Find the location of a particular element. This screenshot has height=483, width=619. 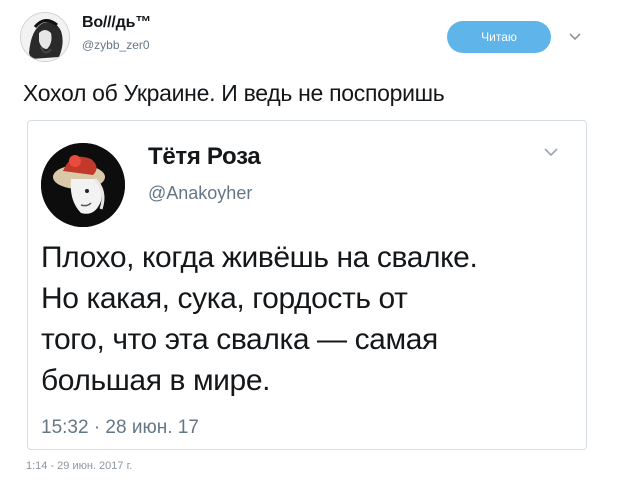

follow-button-label: Читаю is located at coordinates (499, 37).